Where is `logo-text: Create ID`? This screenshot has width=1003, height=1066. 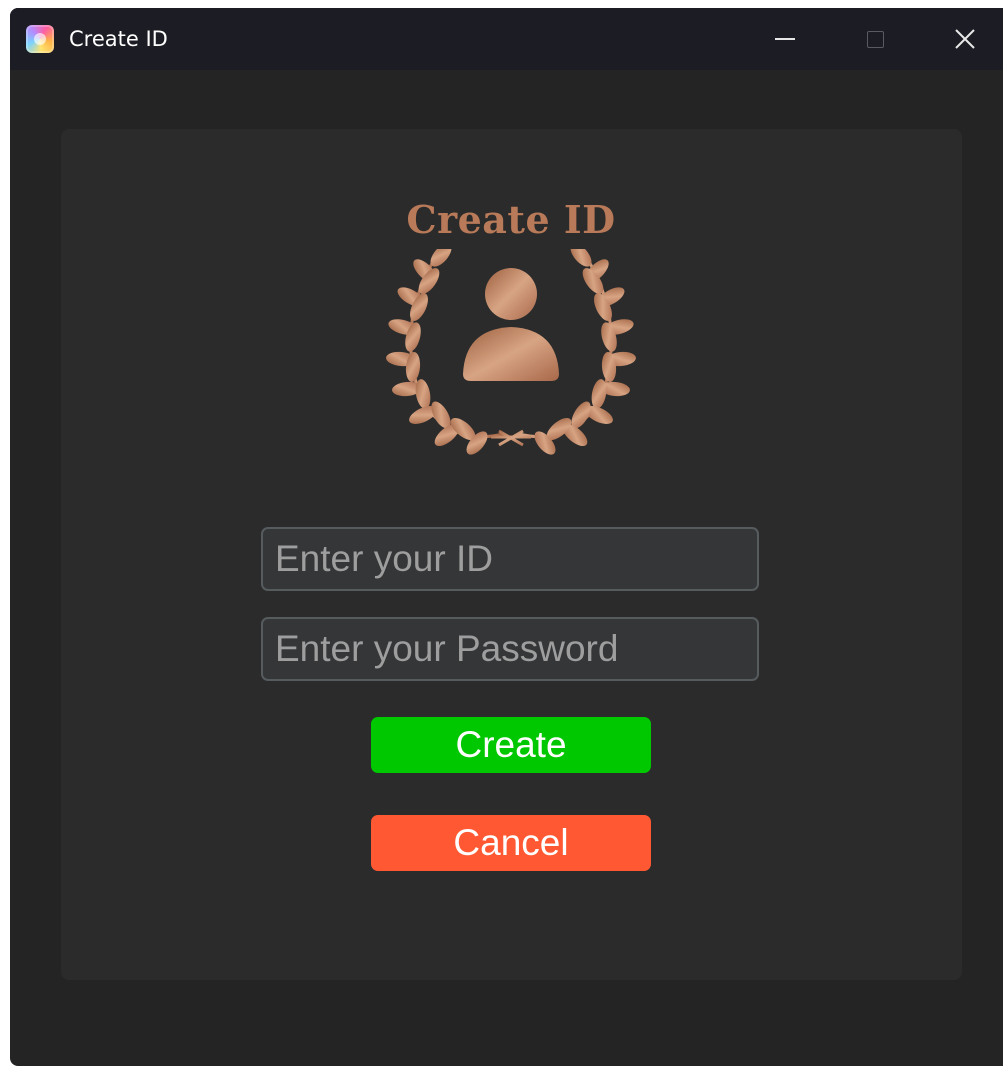 logo-text: Create ID is located at coordinates (511, 219).